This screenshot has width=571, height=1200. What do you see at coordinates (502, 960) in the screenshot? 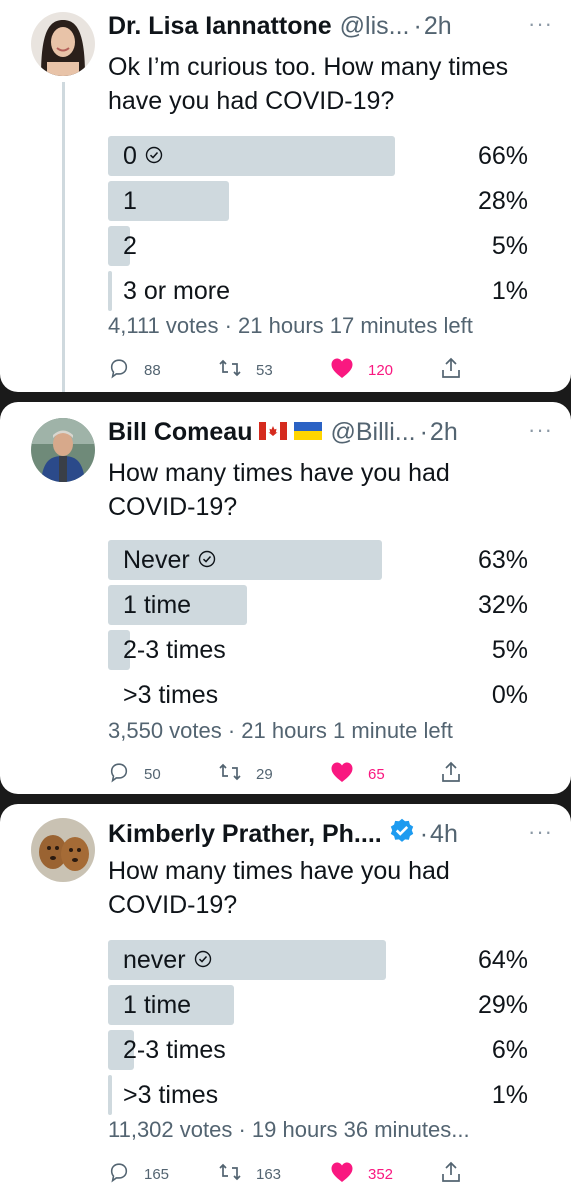
I see `poll-percentage: 64%` at bounding box center [502, 960].